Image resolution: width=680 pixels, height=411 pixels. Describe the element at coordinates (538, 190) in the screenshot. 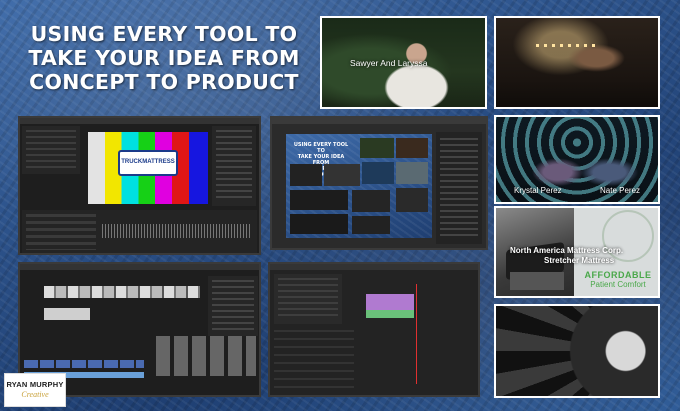

I see `speaker-left-name: Krystal Perez` at that location.